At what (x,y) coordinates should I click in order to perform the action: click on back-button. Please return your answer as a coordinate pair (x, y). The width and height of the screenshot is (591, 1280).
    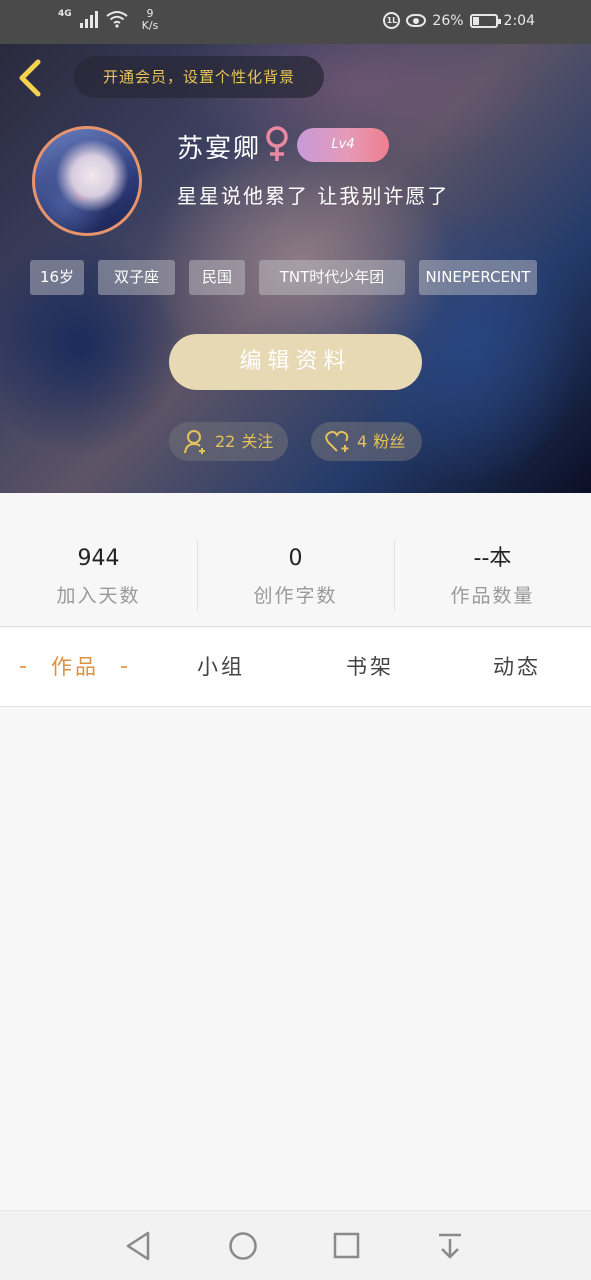
    Looking at the image, I should click on (32, 78).